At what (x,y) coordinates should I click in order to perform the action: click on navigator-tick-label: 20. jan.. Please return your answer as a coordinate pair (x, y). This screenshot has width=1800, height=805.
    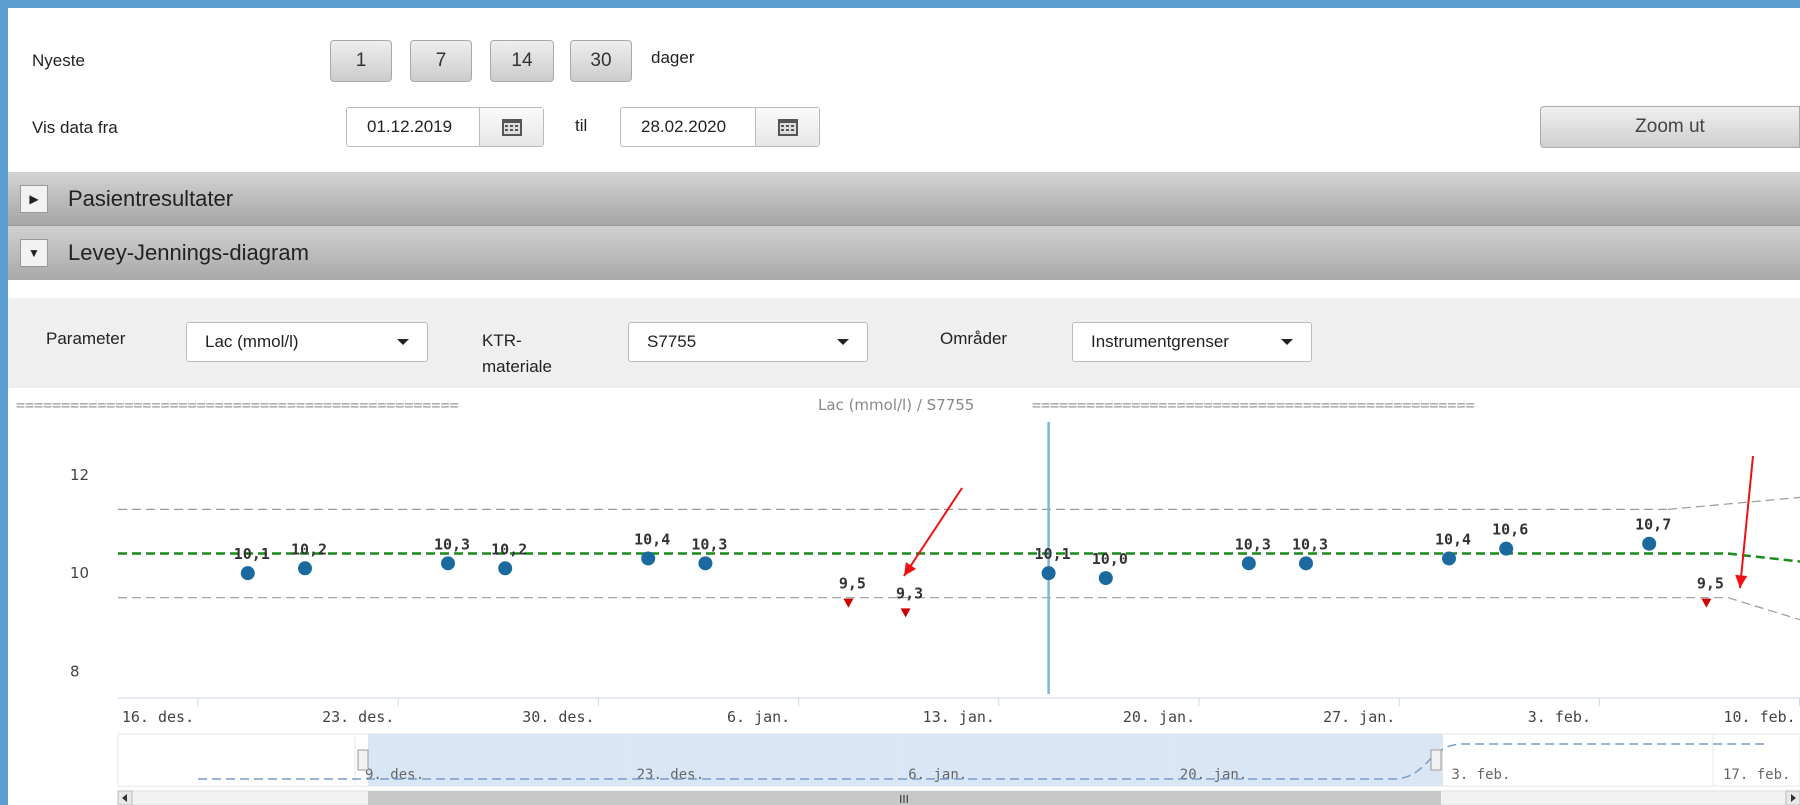
    Looking at the image, I should click on (1213, 775).